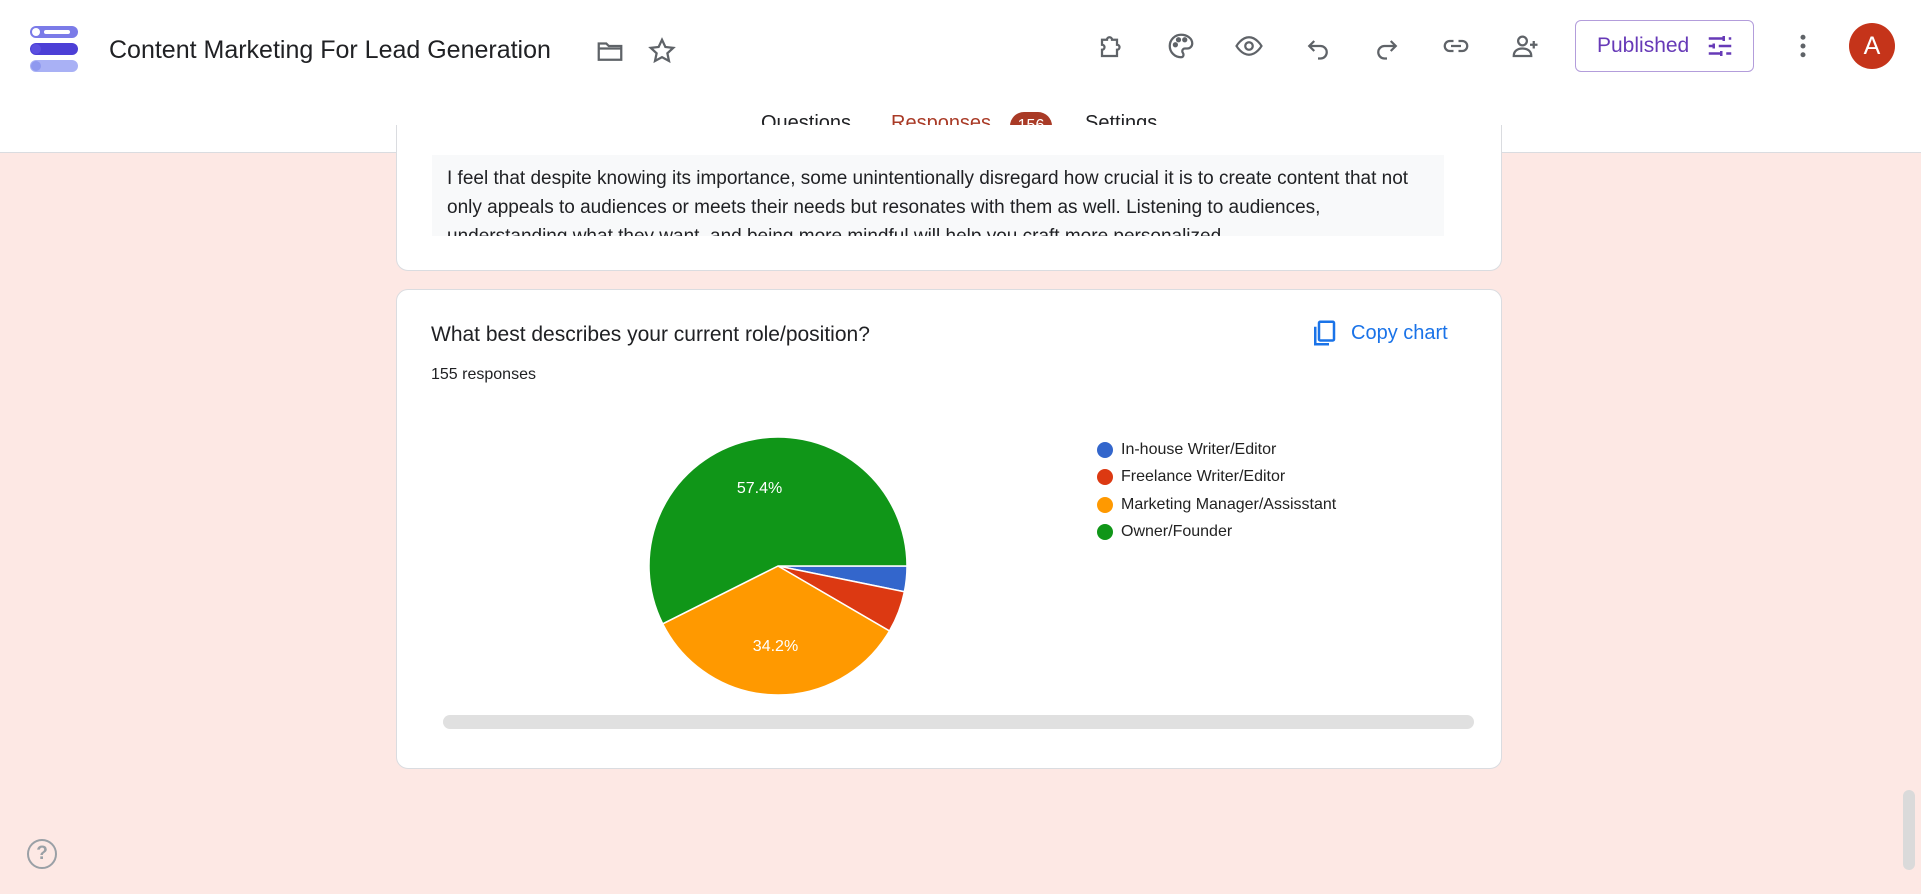 The height and width of the screenshot is (894, 1921). What do you see at coordinates (1803, 46) in the screenshot?
I see `more-vert-icon` at bounding box center [1803, 46].